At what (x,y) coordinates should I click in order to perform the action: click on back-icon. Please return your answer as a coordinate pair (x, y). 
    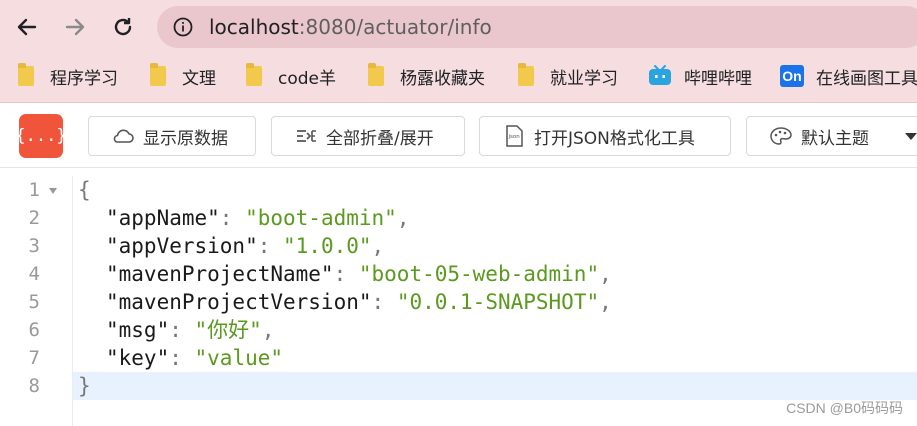
    Looking at the image, I should click on (27, 27).